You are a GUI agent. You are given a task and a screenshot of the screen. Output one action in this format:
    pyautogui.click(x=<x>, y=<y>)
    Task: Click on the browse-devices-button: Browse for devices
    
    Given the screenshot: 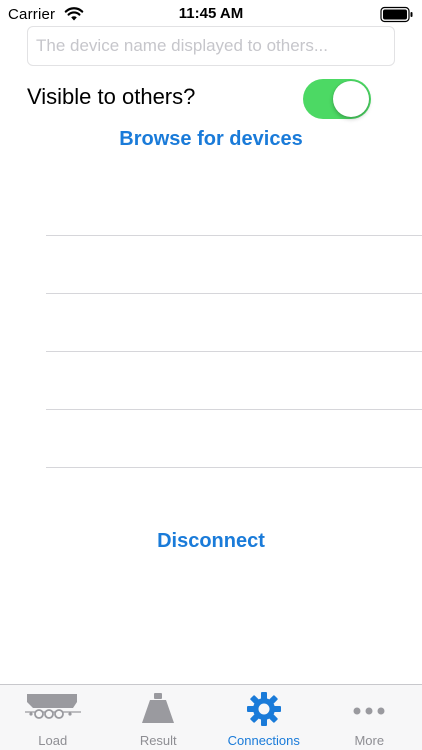 What is the action you would take?
    pyautogui.click(x=211, y=139)
    